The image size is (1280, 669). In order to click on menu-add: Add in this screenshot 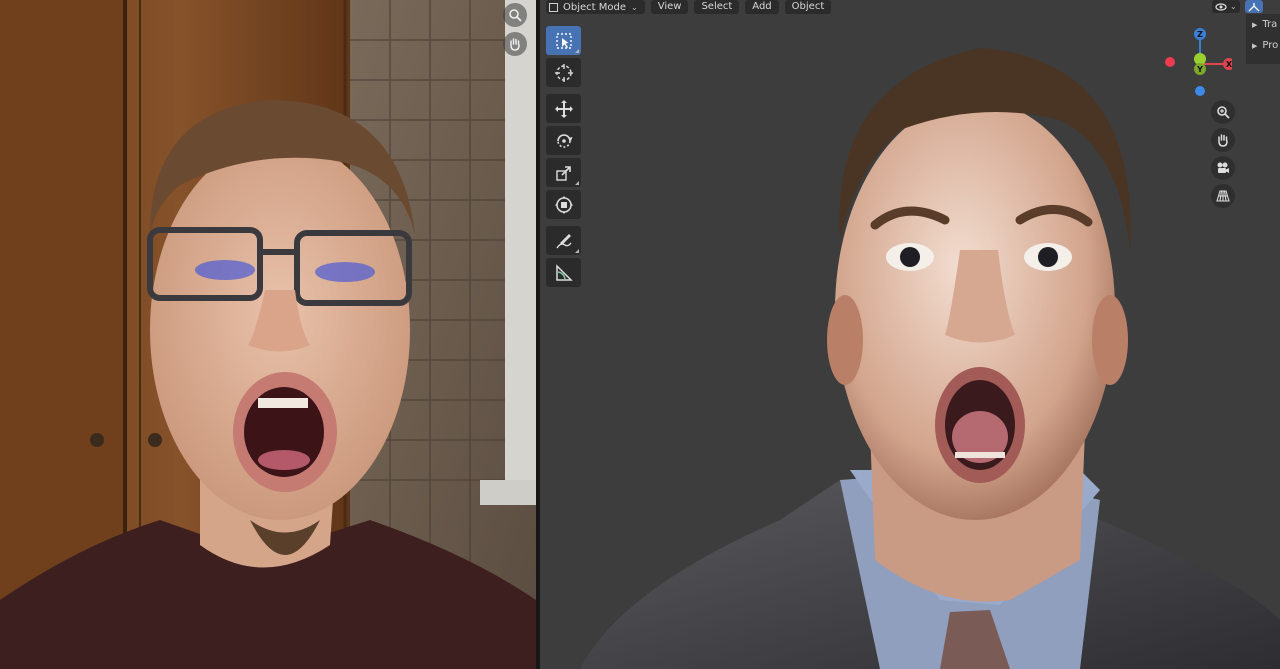, I will do `click(762, 7)`.